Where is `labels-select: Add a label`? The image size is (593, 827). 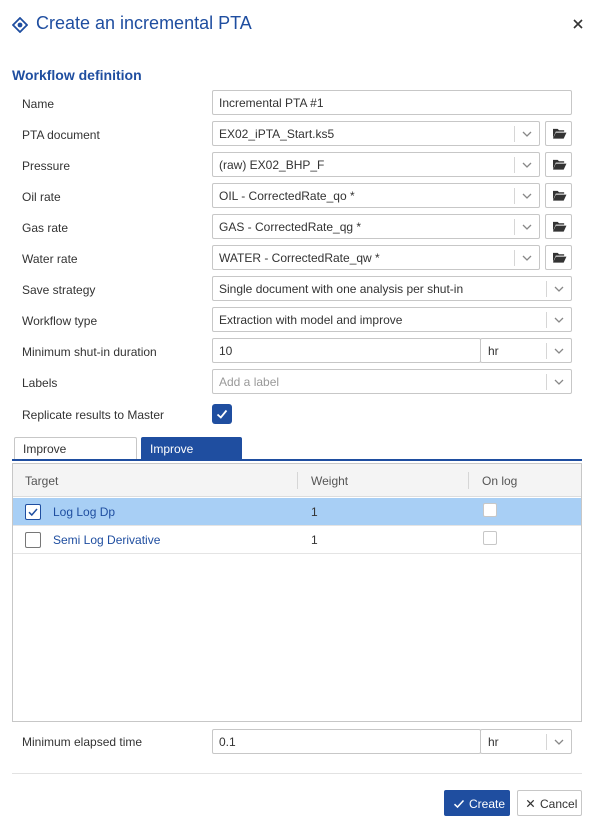
labels-select: Add a label is located at coordinates (392, 381).